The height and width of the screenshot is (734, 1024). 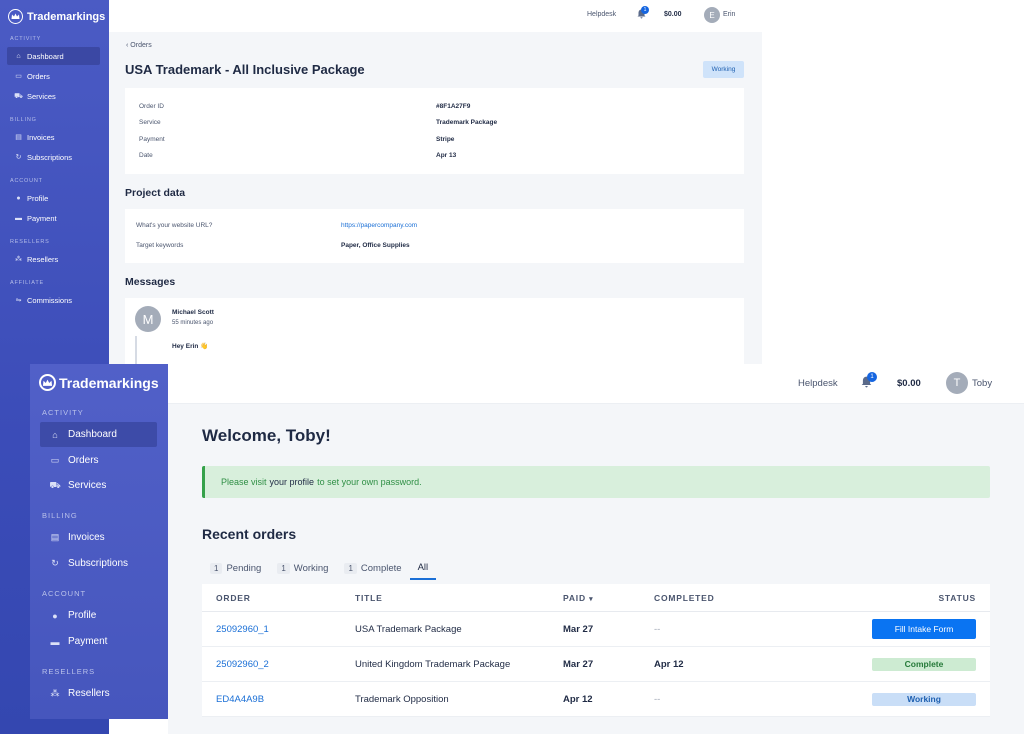 What do you see at coordinates (45, 56) in the screenshot?
I see `sidebar-item-label: Dashboard` at bounding box center [45, 56].